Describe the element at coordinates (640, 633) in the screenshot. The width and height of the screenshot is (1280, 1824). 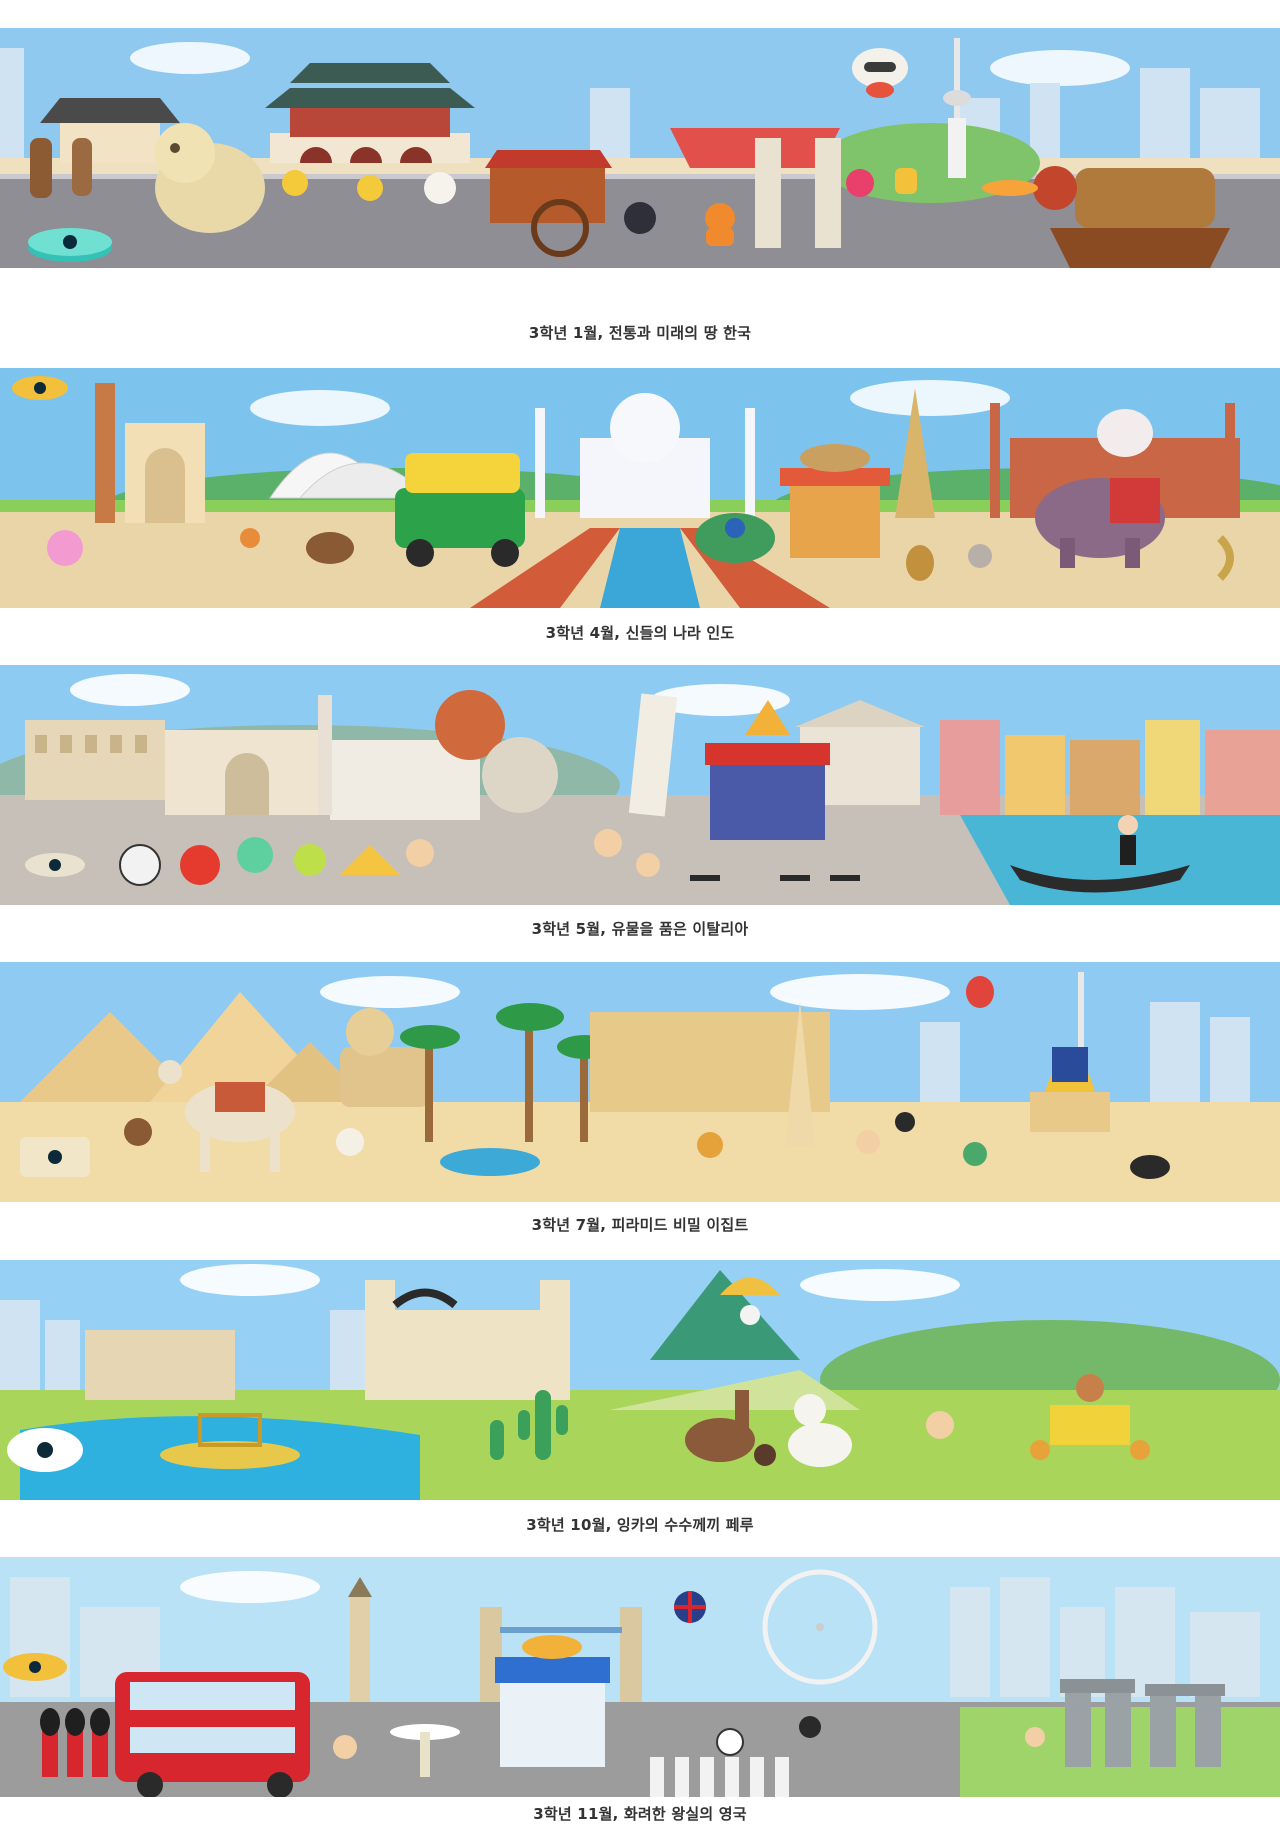
I see `india-caption: 3학년 4월, 신들의 나라 인도` at that location.